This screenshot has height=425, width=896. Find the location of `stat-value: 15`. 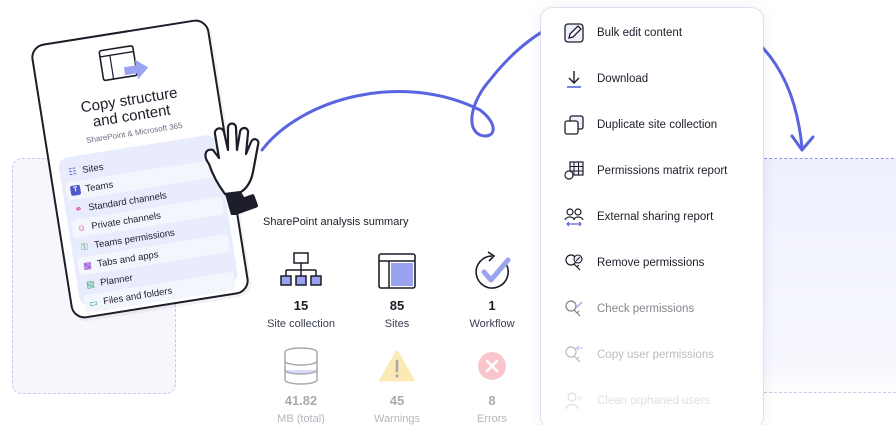

stat-value: 15 is located at coordinates (301, 305).